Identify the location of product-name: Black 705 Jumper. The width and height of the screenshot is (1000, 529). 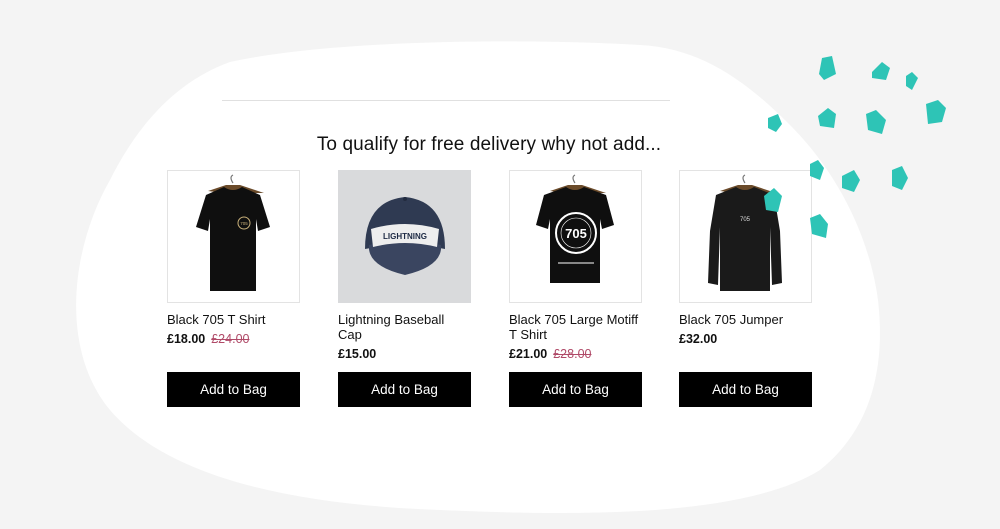
(745, 319).